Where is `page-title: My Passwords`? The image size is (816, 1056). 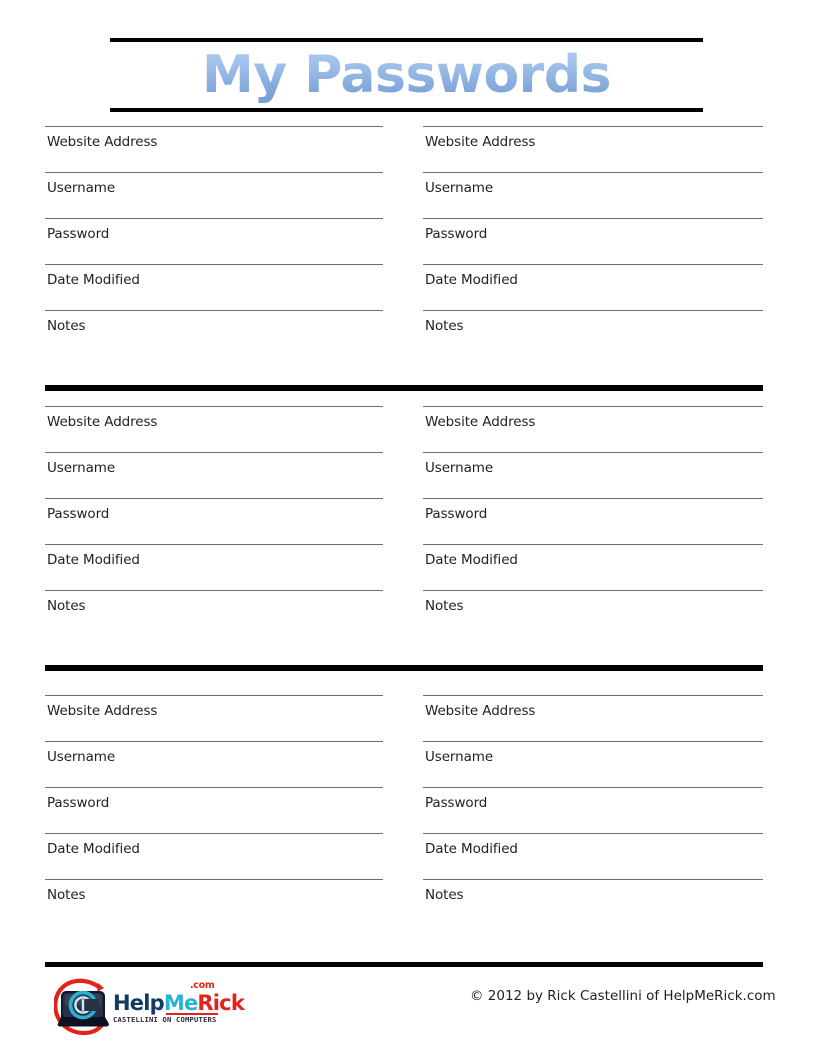
page-title: My Passwords is located at coordinates (406, 75).